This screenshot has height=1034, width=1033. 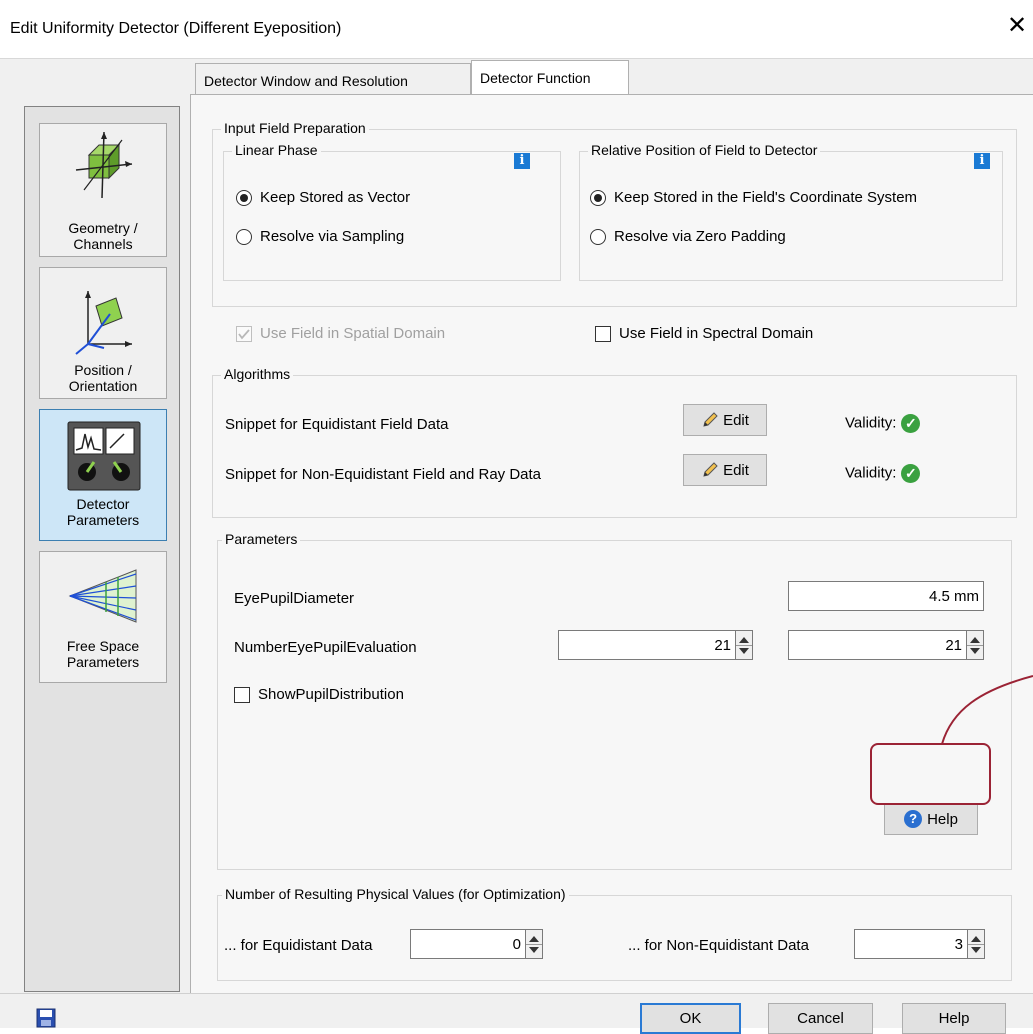 What do you see at coordinates (913, 819) in the screenshot?
I see `help-question-icon: ?` at bounding box center [913, 819].